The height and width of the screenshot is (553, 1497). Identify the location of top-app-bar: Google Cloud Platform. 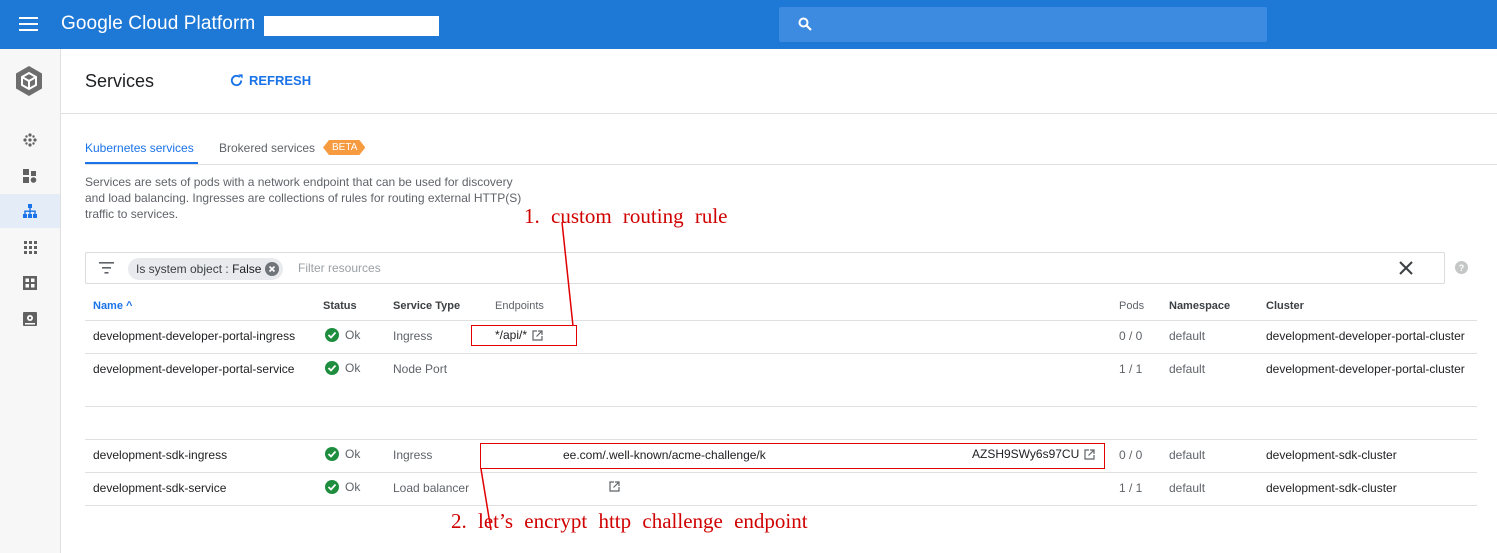
(748, 24).